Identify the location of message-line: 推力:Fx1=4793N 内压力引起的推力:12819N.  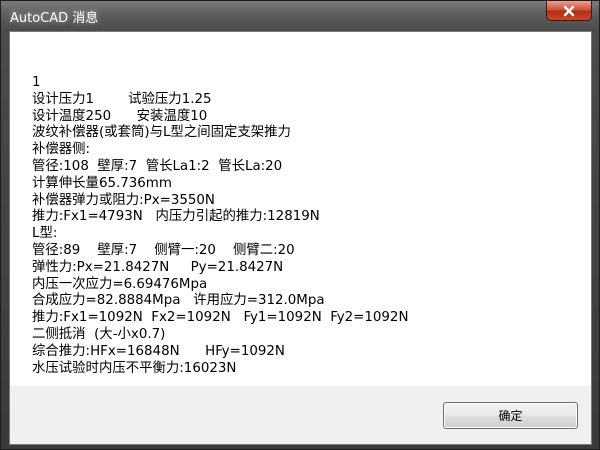
(176, 217).